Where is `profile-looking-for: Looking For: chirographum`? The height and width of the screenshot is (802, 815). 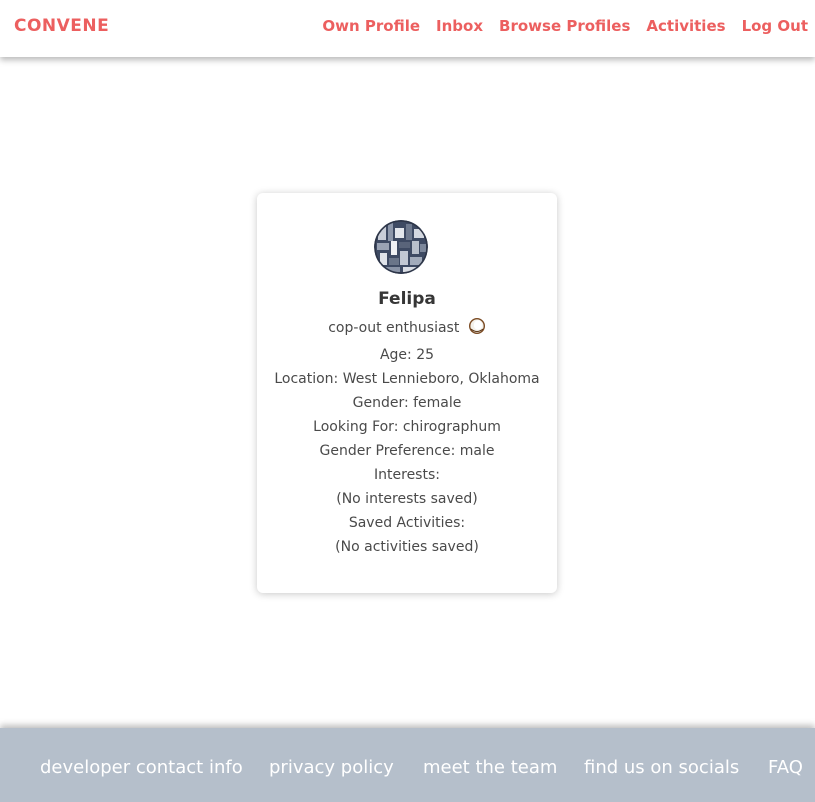 profile-looking-for: Looking For: chirographum is located at coordinates (407, 427).